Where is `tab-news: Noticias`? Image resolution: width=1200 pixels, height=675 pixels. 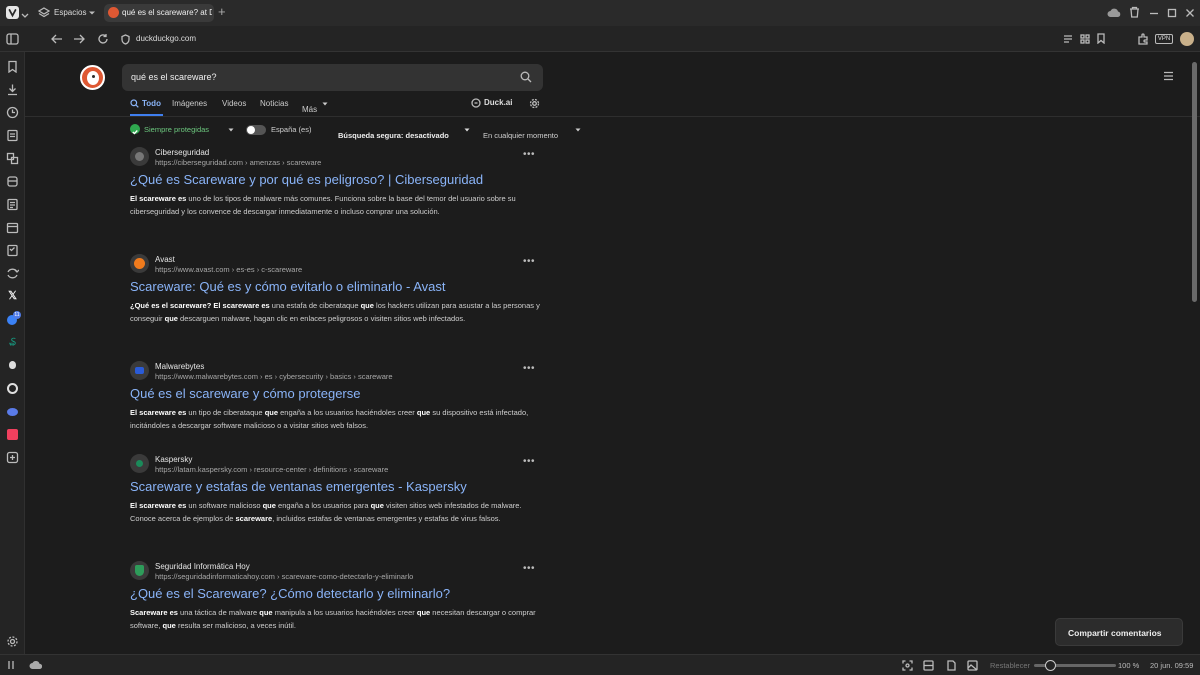
tab-news: Noticias is located at coordinates (274, 103).